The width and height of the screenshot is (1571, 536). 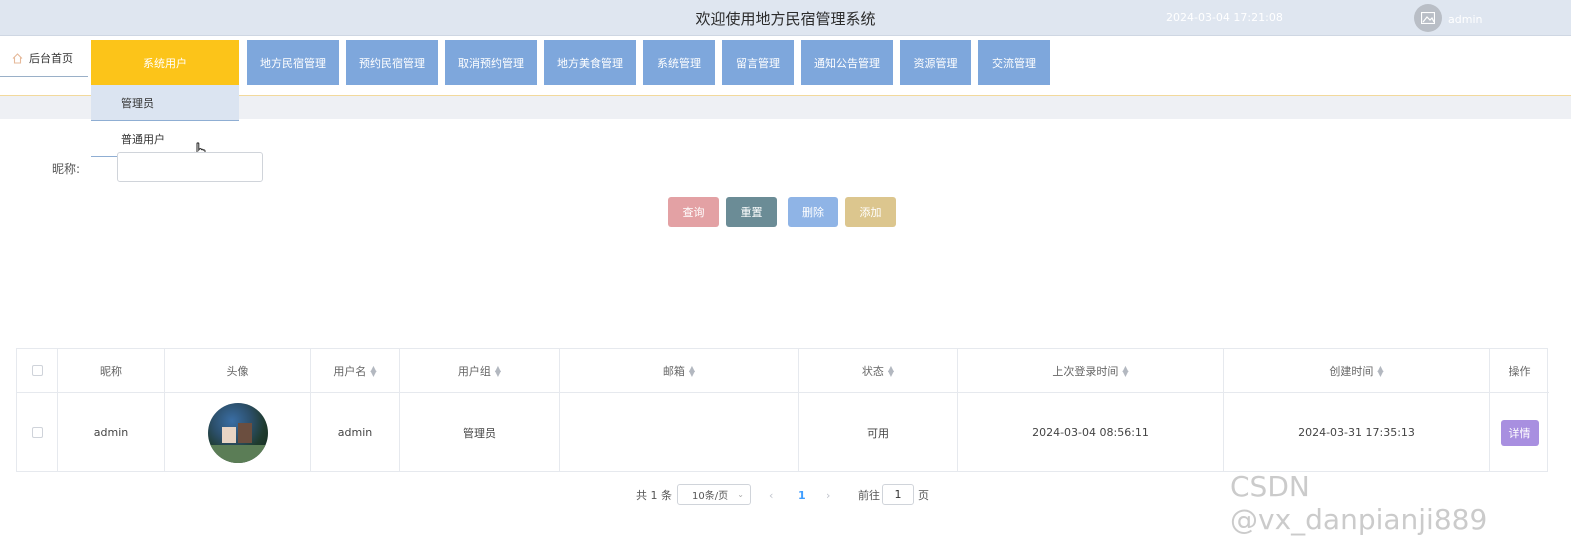 What do you see at coordinates (898, 494) in the screenshot?
I see `goto-page-input: 1` at bounding box center [898, 494].